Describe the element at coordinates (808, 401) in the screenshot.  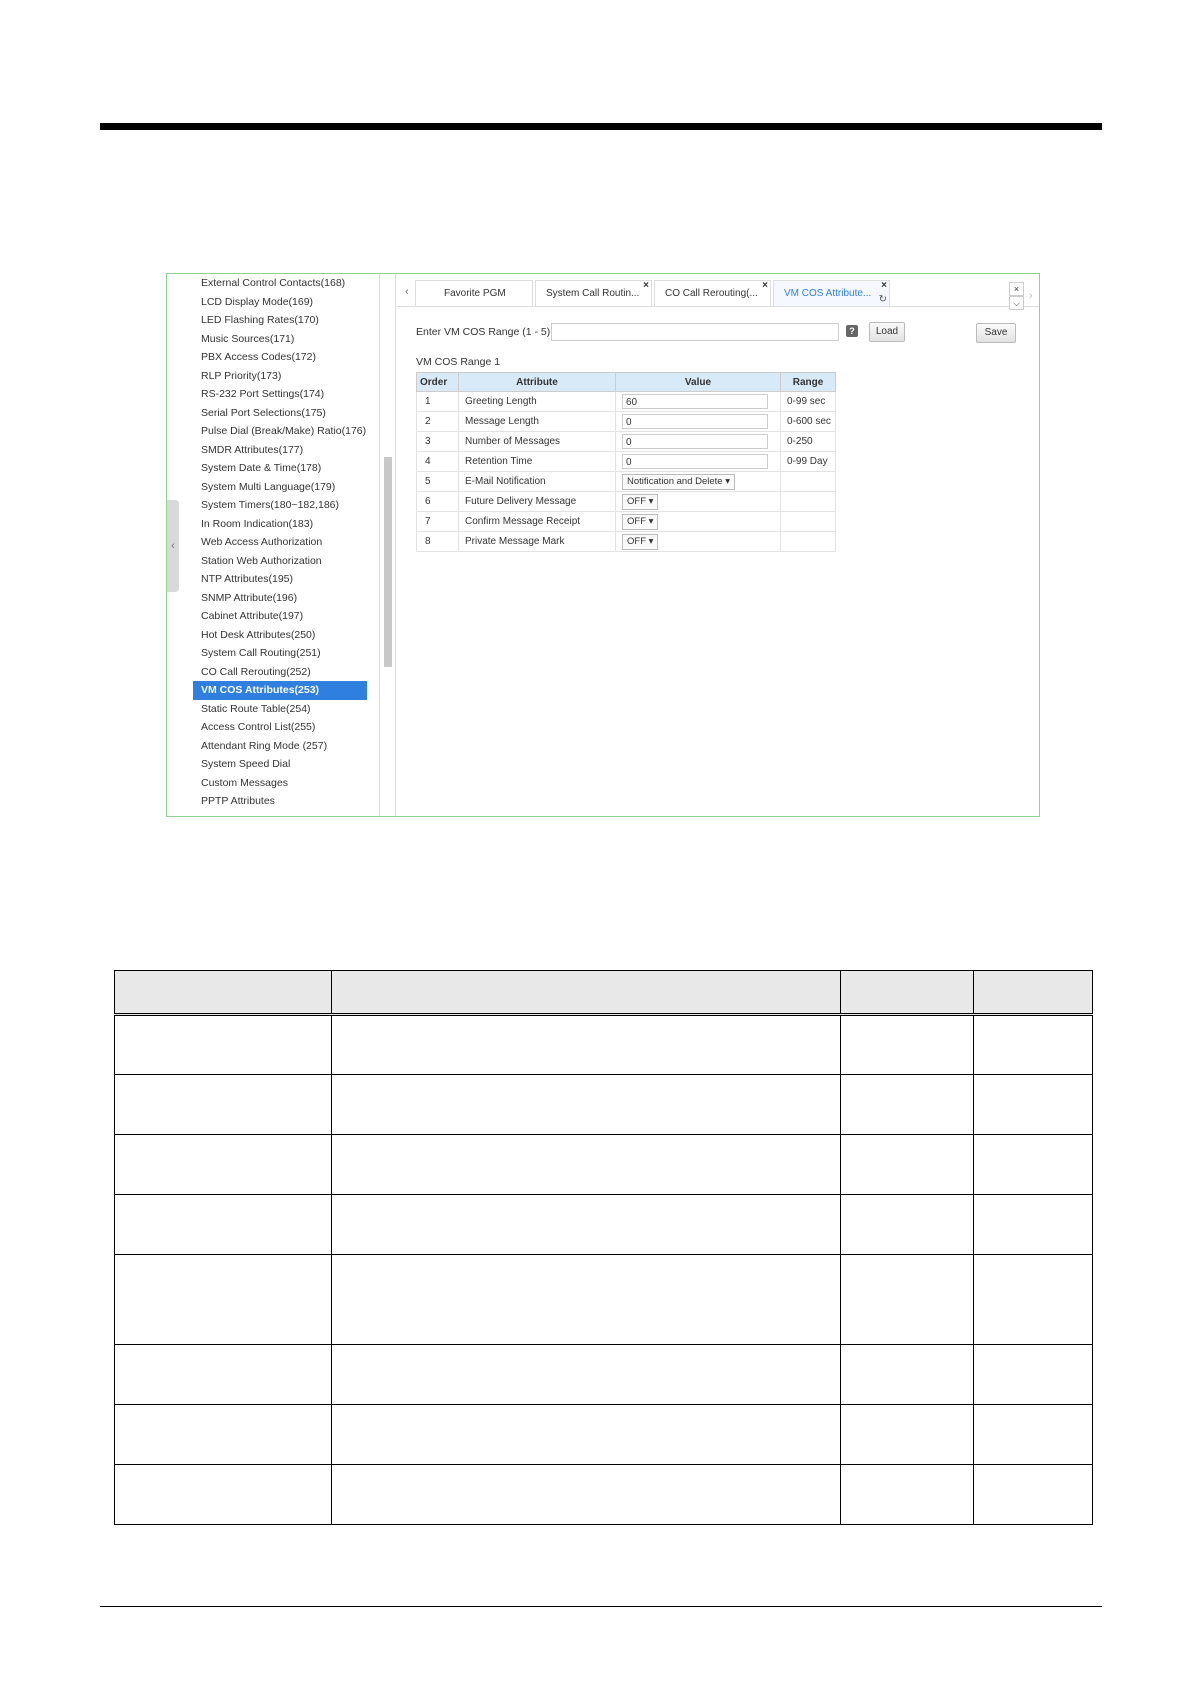
I see `range-cell: 0-99 sec` at that location.